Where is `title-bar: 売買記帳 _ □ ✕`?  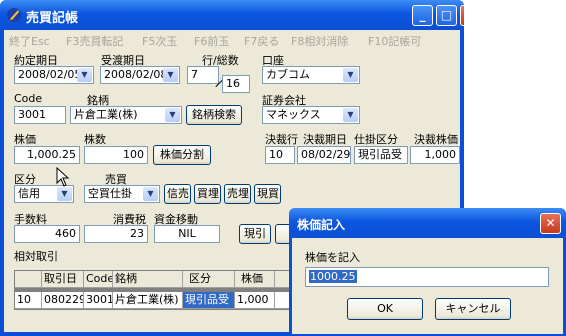
title-bar: 売買記帳 _ □ ✕ is located at coordinates (232, 15).